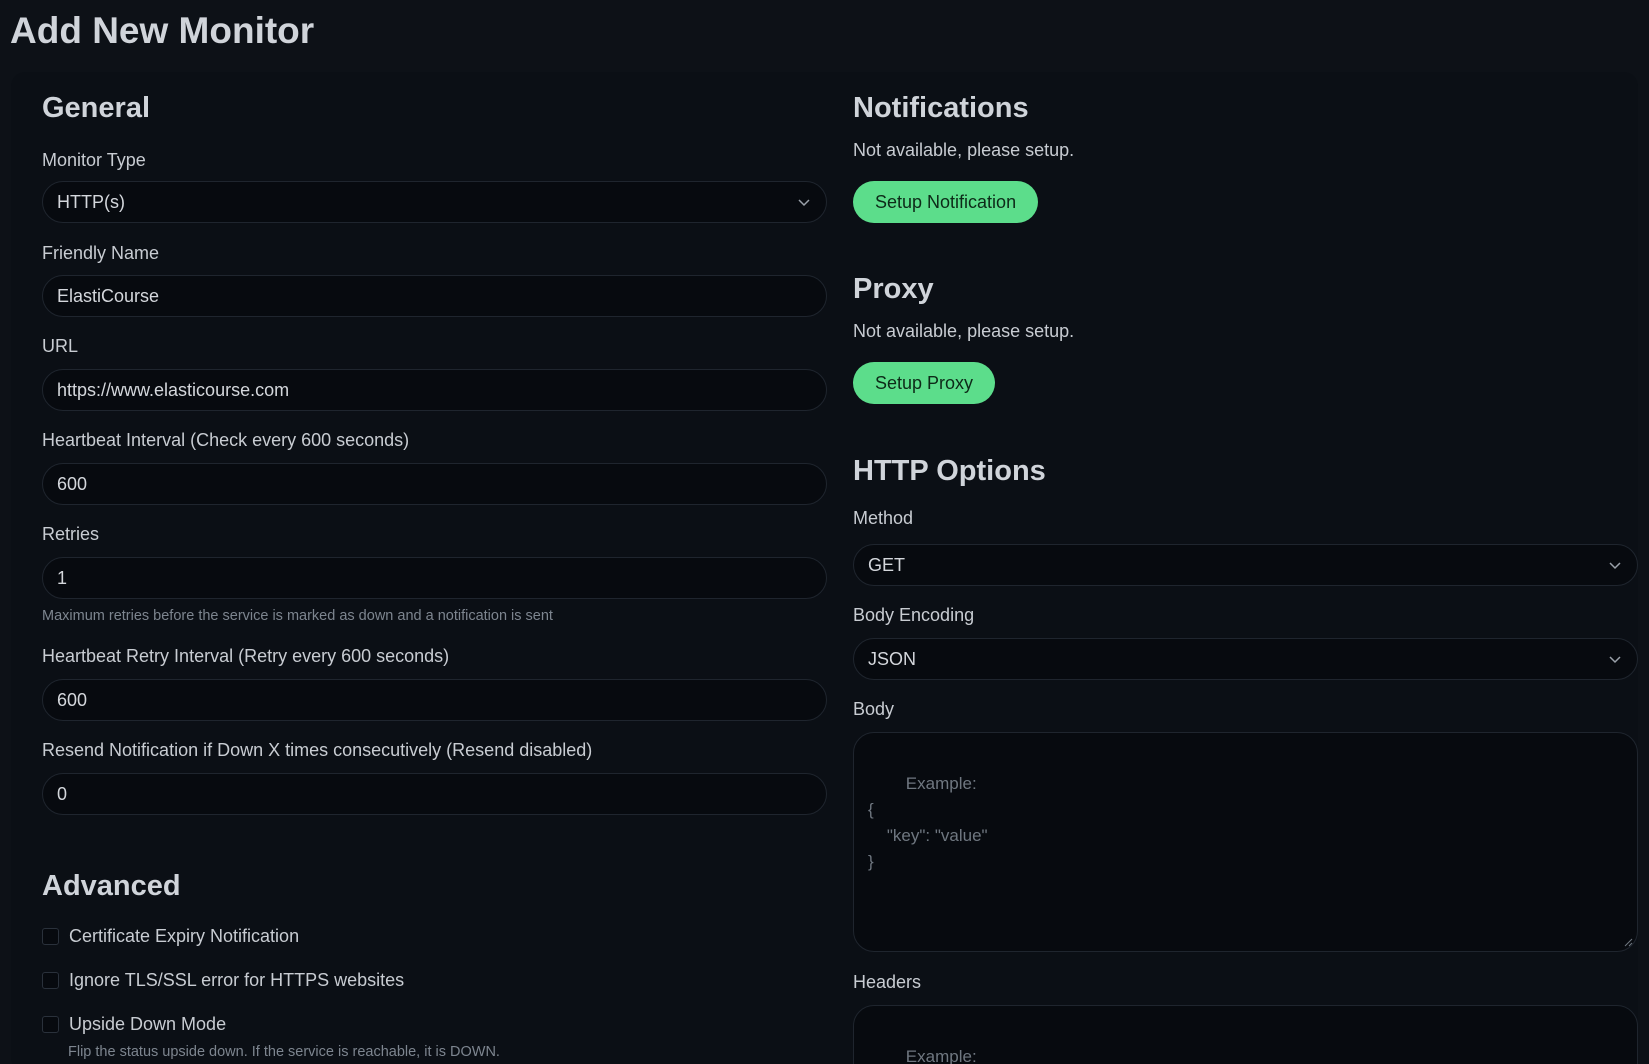 This screenshot has height=1064, width=1649. What do you see at coordinates (96, 108) in the screenshot?
I see `general-heading: General` at bounding box center [96, 108].